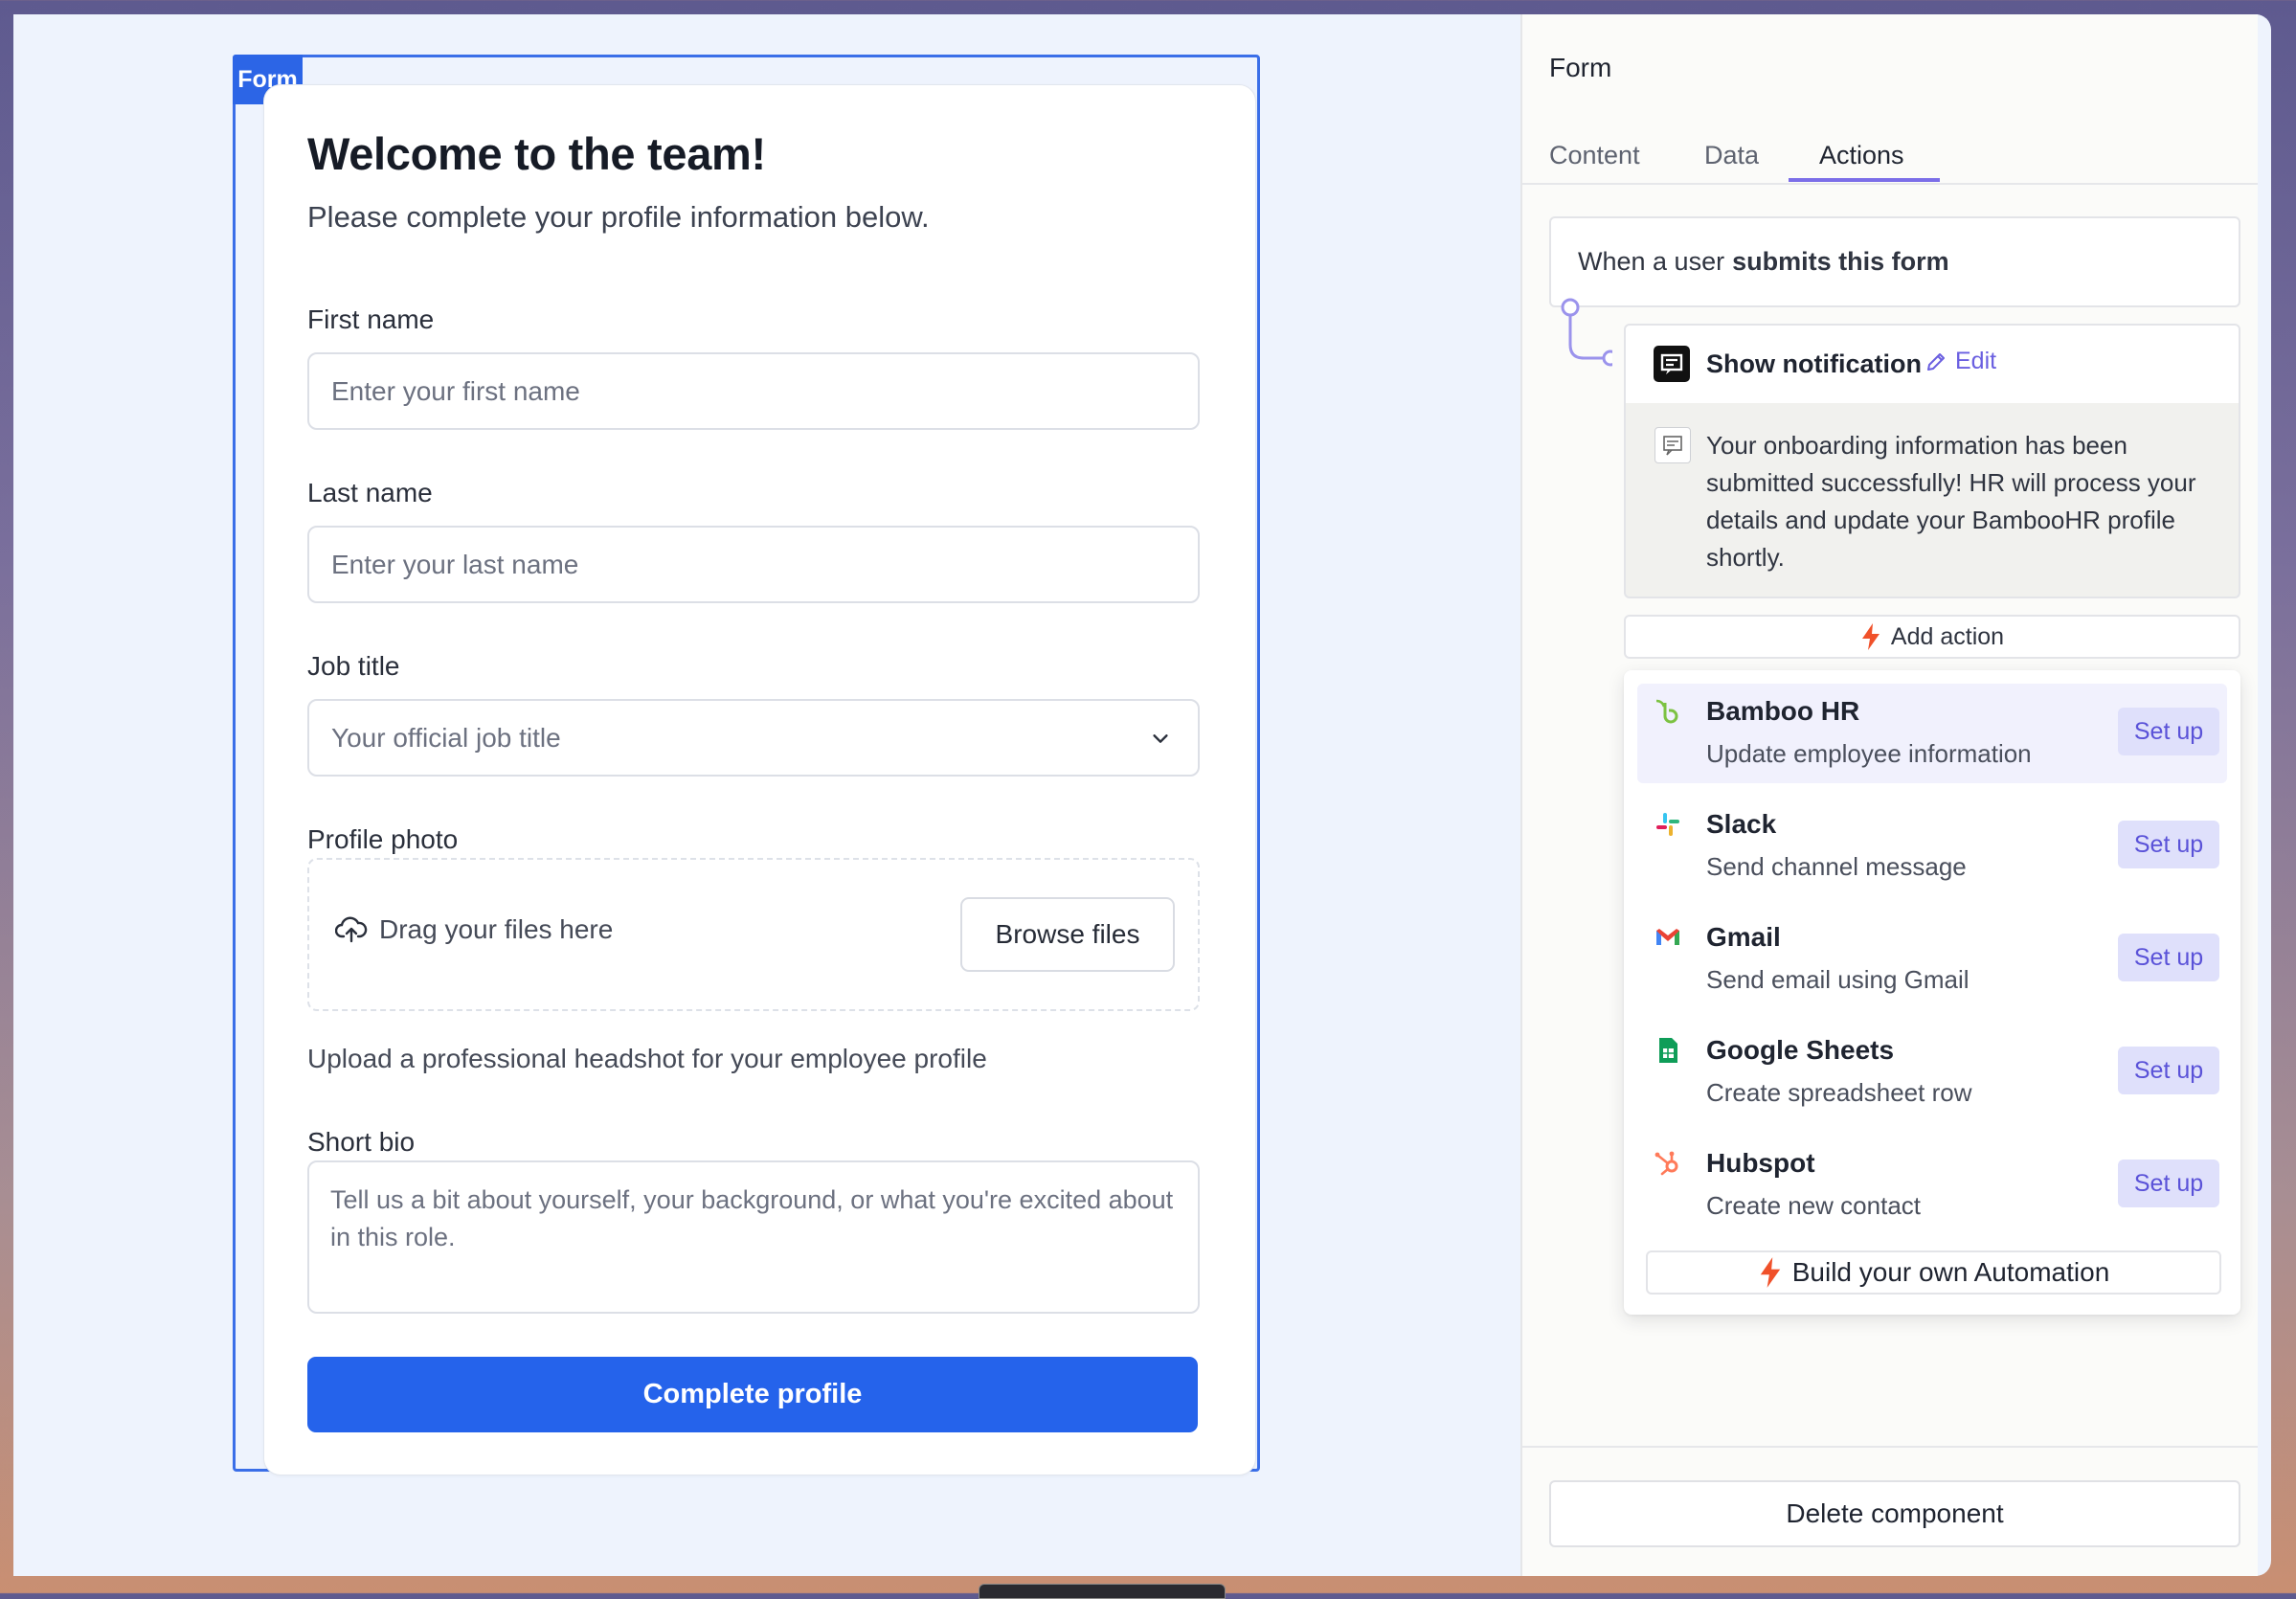 This screenshot has height=1599, width=2296. I want to click on upload-cloud-icon, so click(351, 929).